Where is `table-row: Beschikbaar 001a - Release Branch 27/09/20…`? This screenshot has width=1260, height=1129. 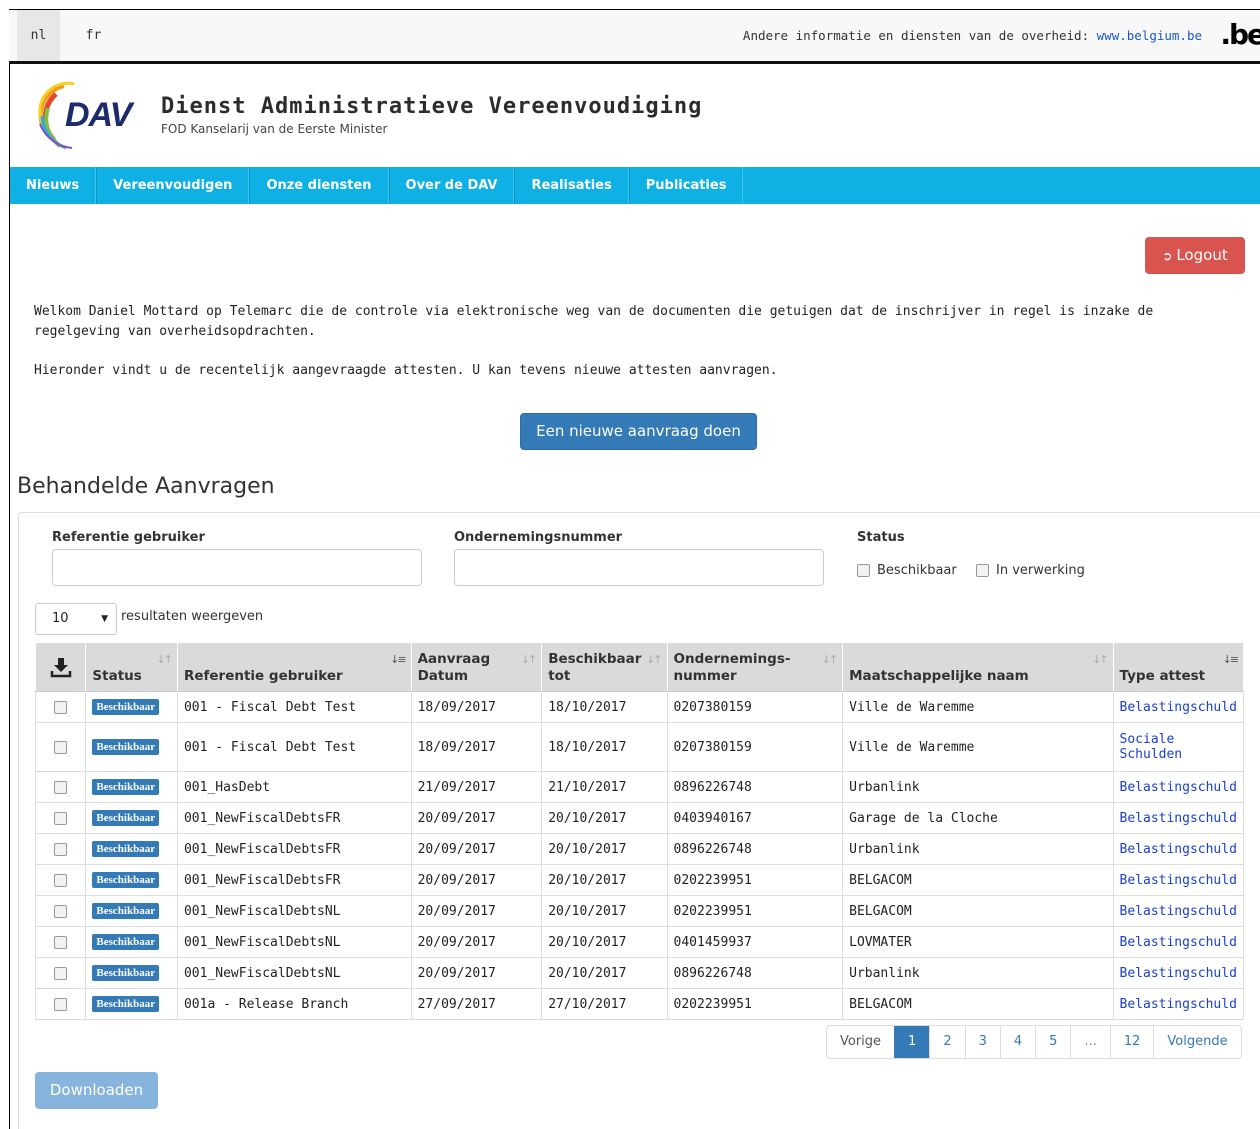
table-row: Beschikbaar 001a - Release Branch 27/09/20… is located at coordinates (639, 1004).